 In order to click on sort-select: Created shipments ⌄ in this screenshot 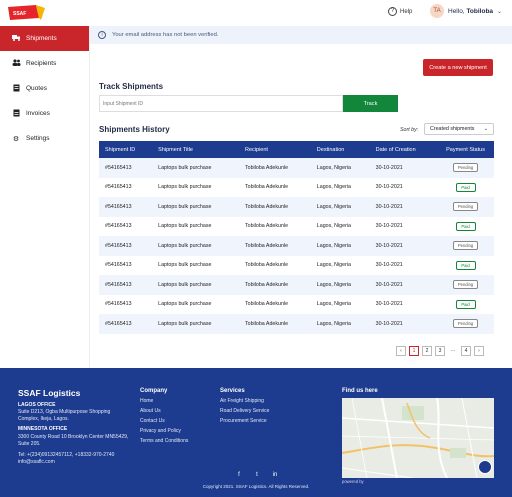, I will do `click(459, 129)`.